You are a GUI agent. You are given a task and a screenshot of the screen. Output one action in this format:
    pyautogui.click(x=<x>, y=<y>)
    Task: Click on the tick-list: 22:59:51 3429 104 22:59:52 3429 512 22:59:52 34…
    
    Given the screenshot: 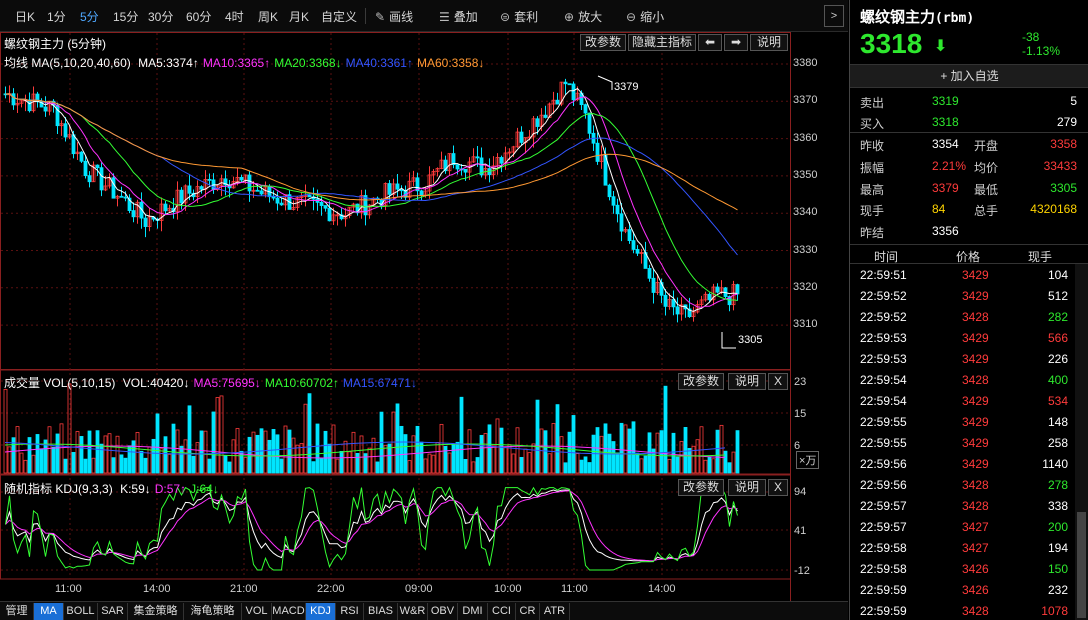 What is the action you would take?
    pyautogui.click(x=962, y=442)
    